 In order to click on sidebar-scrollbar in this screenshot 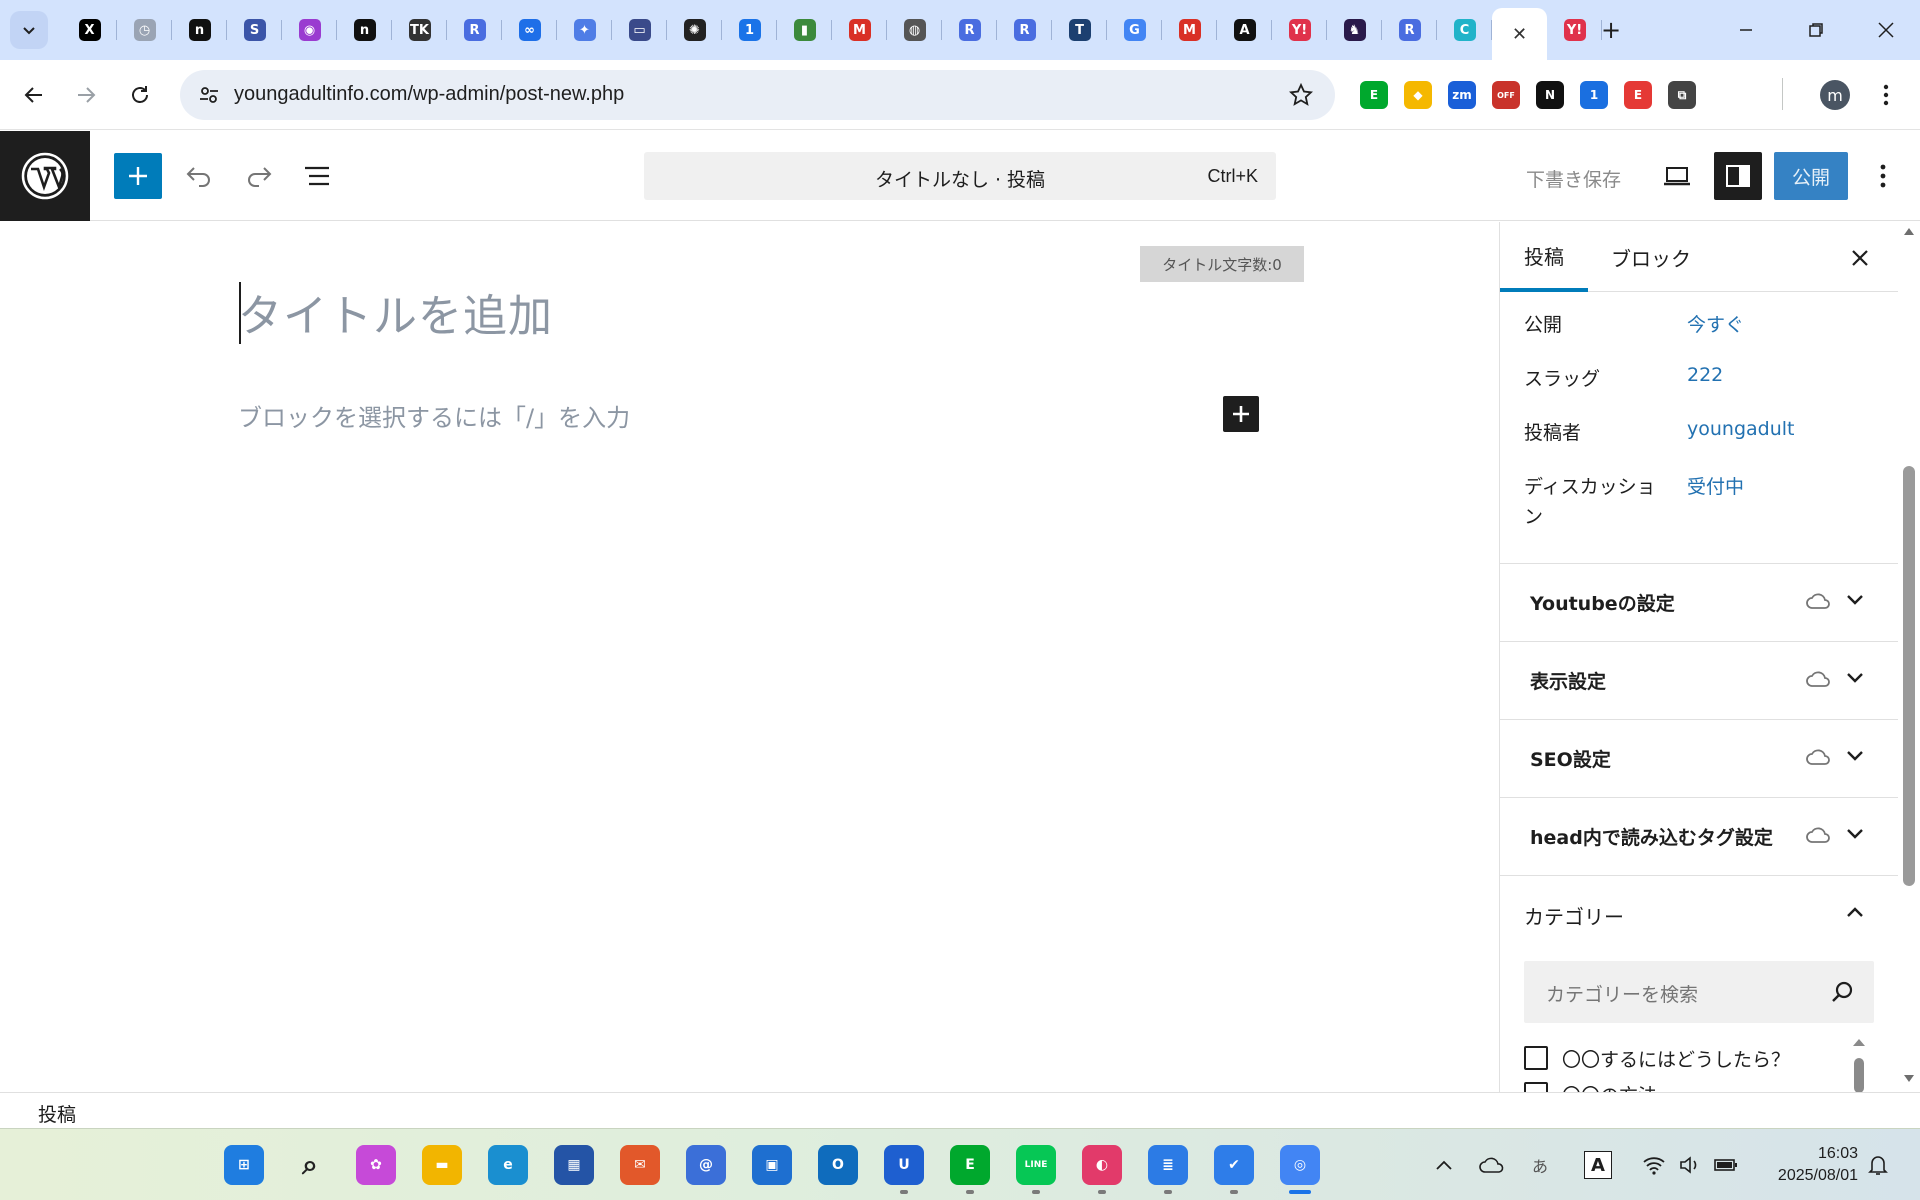, I will do `click(1909, 657)`.